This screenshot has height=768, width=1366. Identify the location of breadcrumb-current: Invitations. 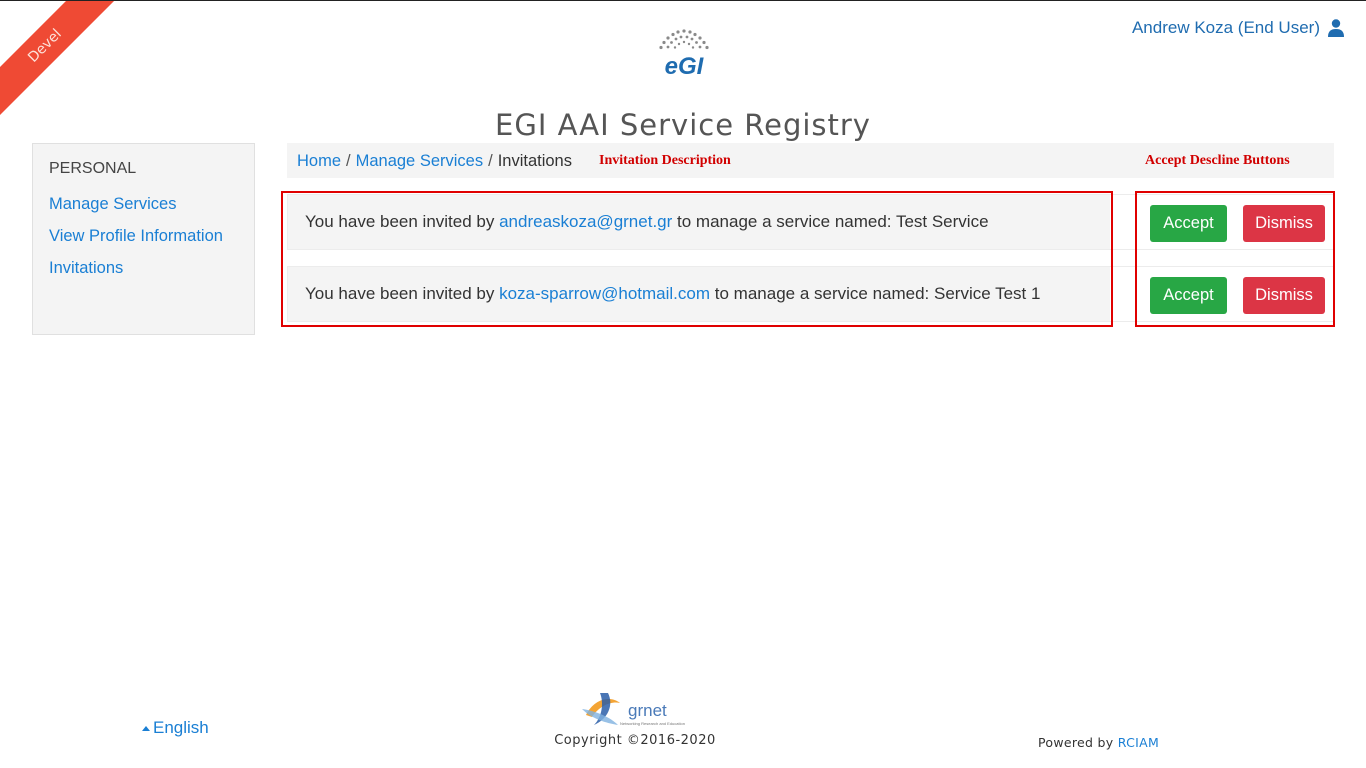
(534, 161).